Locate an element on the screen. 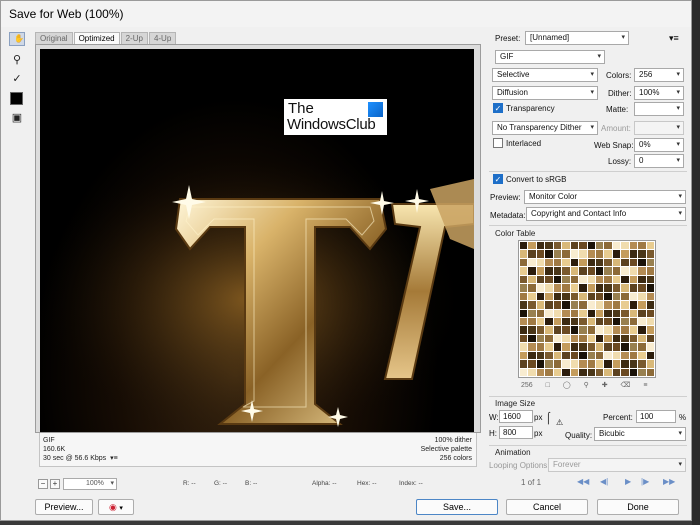  browser-preview-menu: ◉ ▾ is located at coordinates (116, 507).